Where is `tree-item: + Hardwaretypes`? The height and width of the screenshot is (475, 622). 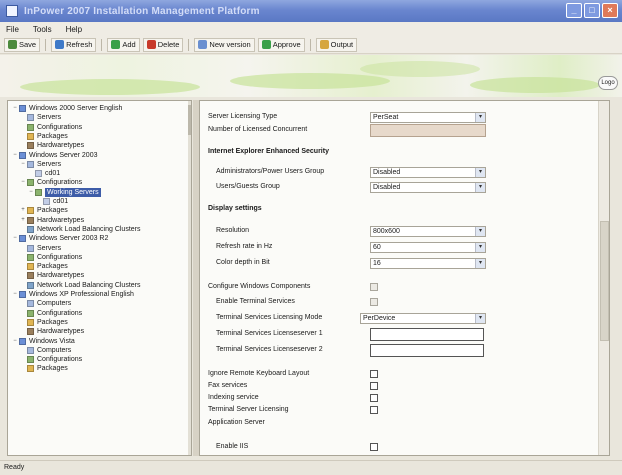
tree-item: + Hardwaretypes is located at coordinates (52, 220).